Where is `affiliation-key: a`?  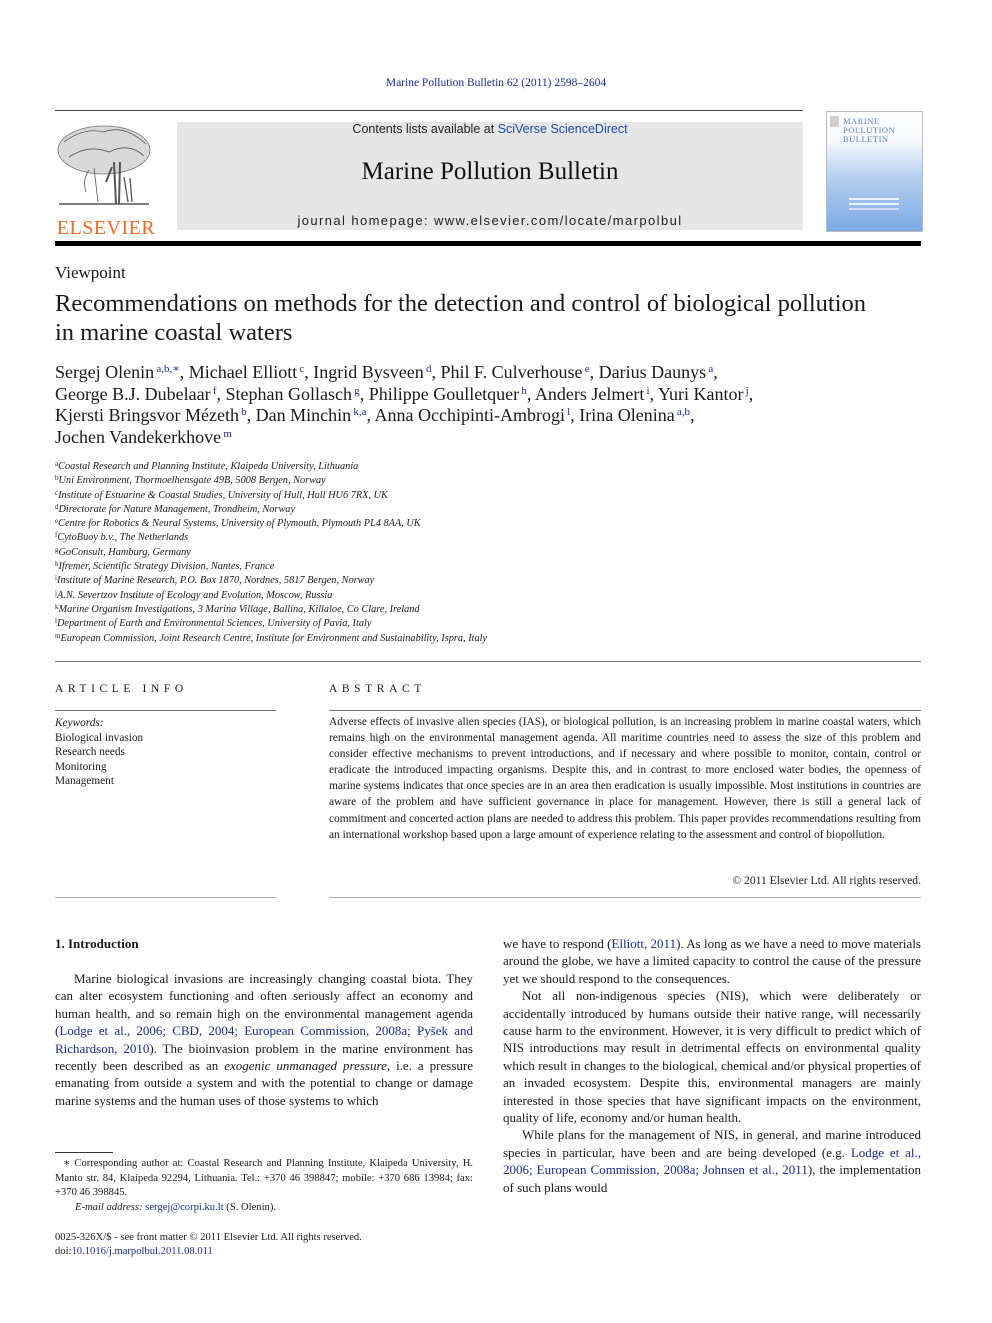
affiliation-key: a is located at coordinates (57, 464).